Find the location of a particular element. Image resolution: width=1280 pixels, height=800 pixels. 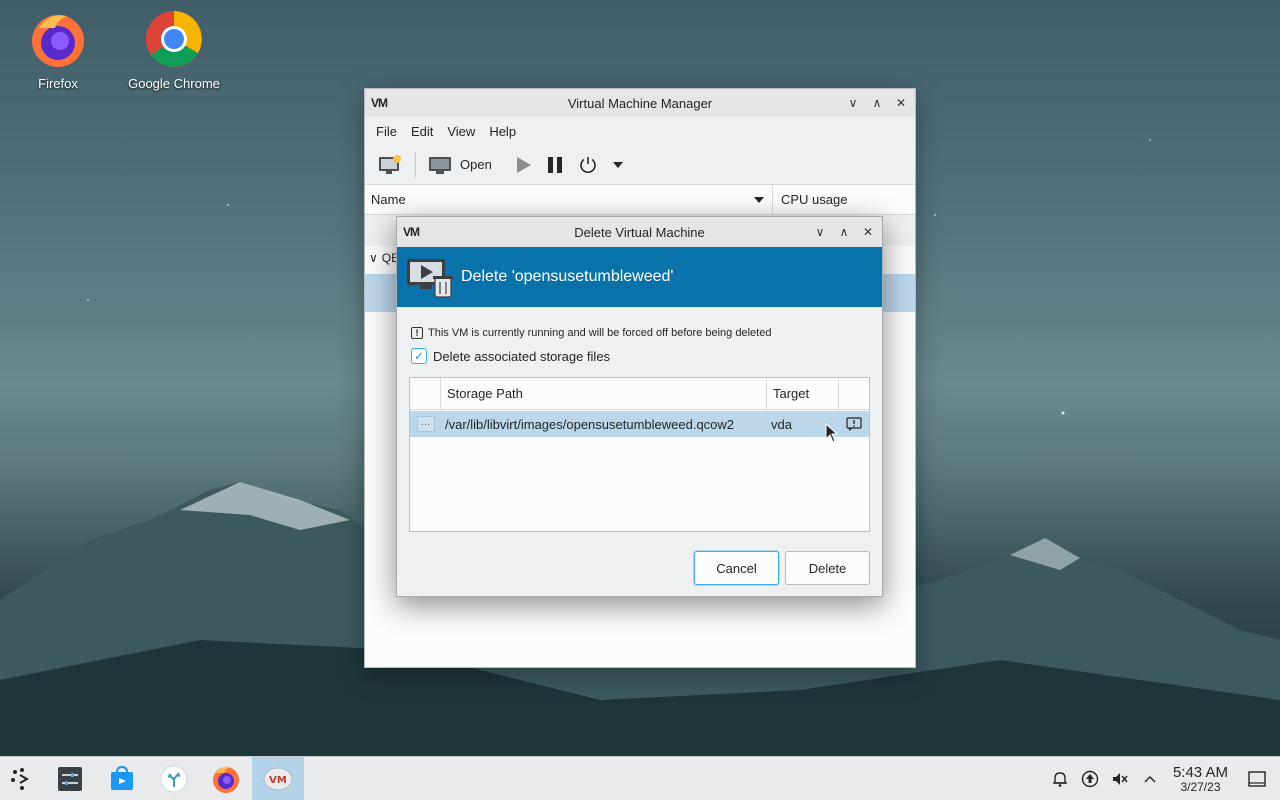

cancel-button: Cancel is located at coordinates (736, 568).